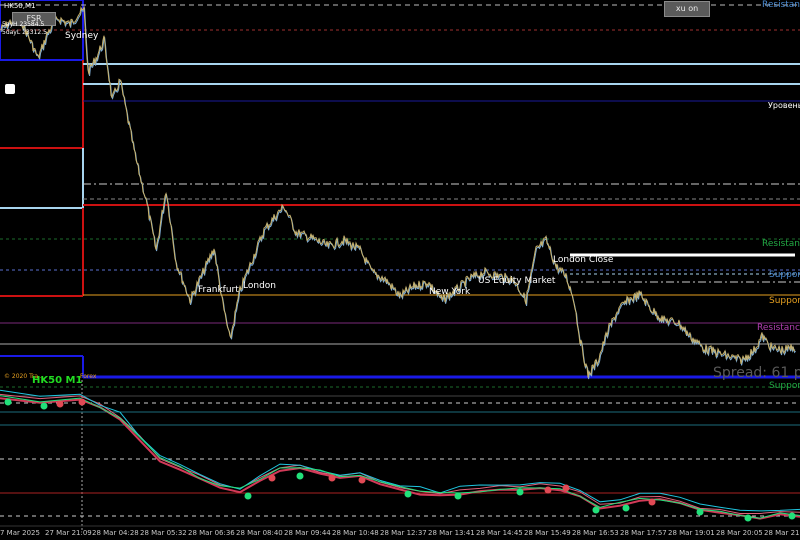 The height and width of the screenshot is (540, 800). I want to click on symbol-title: HK50,M1, so click(20, 6).